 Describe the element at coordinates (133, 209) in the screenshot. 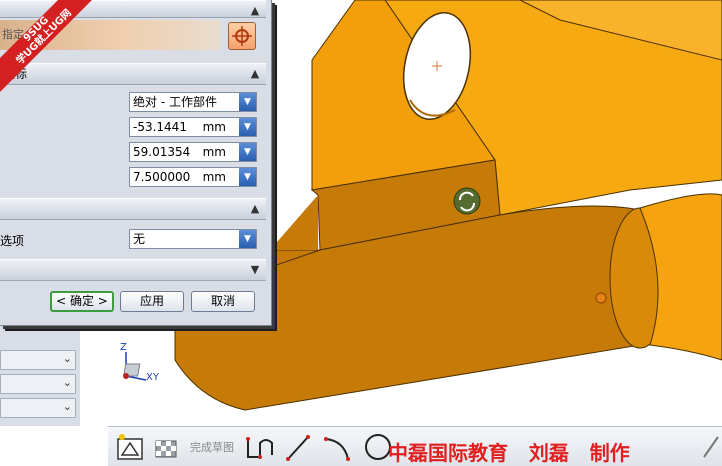

I see `associativity-header: ▲` at that location.